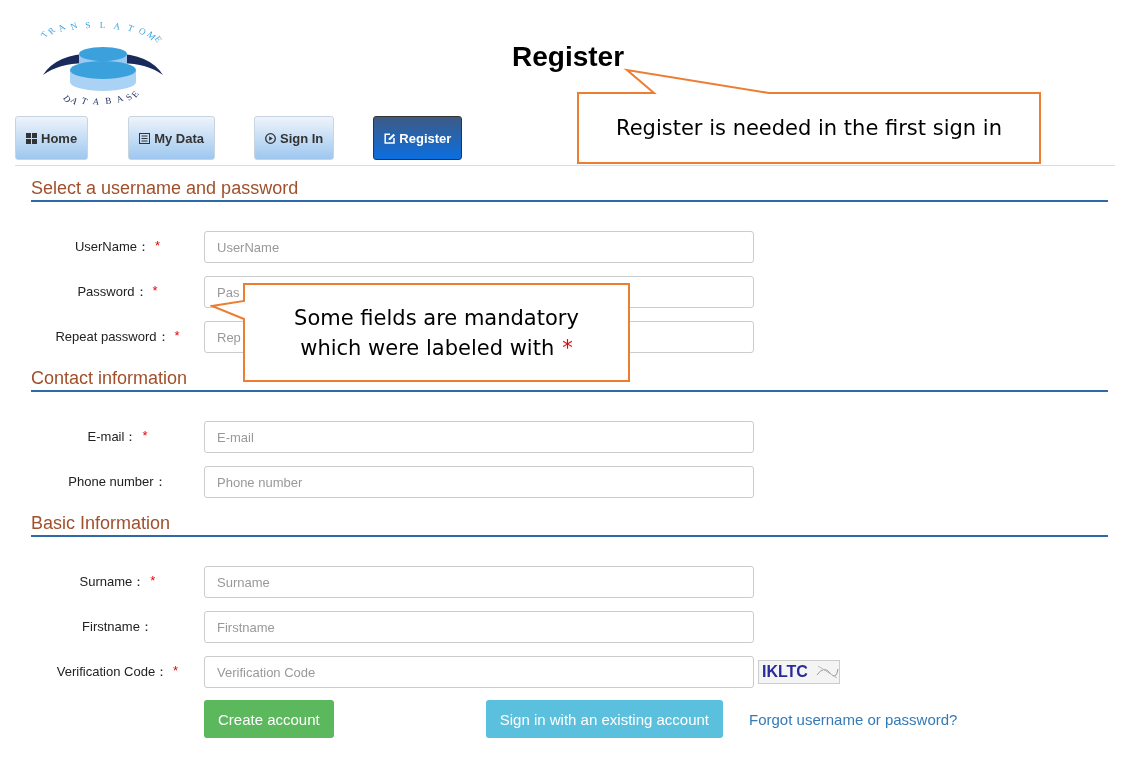  I want to click on nav-tab: Register, so click(418, 138).